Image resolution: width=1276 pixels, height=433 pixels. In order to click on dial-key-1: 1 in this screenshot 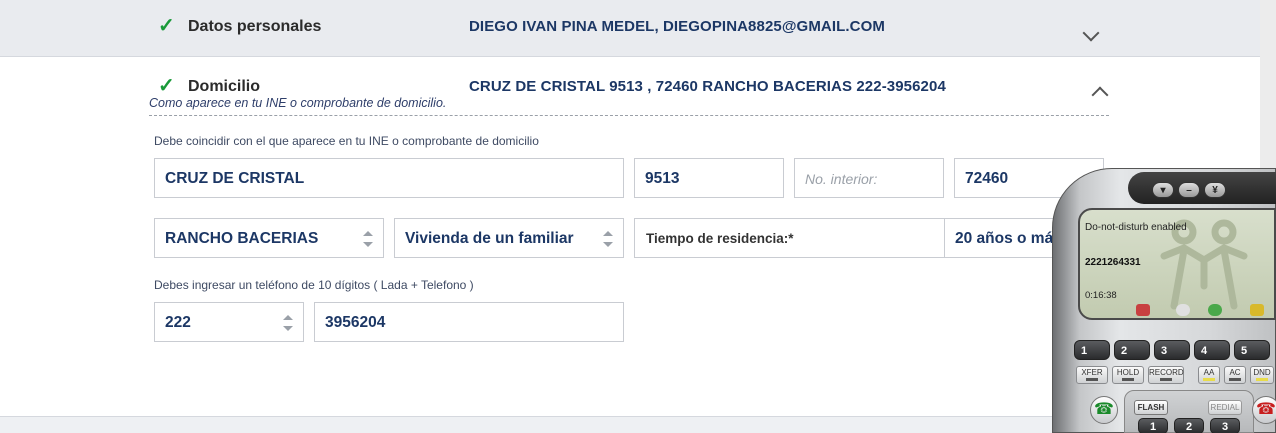, I will do `click(1153, 425)`.